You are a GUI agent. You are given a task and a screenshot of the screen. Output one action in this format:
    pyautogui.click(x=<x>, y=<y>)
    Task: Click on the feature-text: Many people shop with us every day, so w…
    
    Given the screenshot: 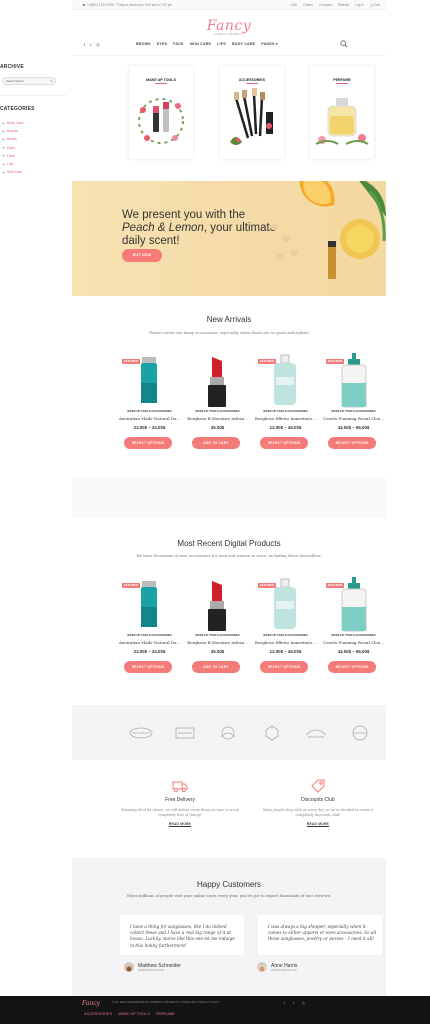 What is the action you would take?
    pyautogui.click(x=318, y=812)
    